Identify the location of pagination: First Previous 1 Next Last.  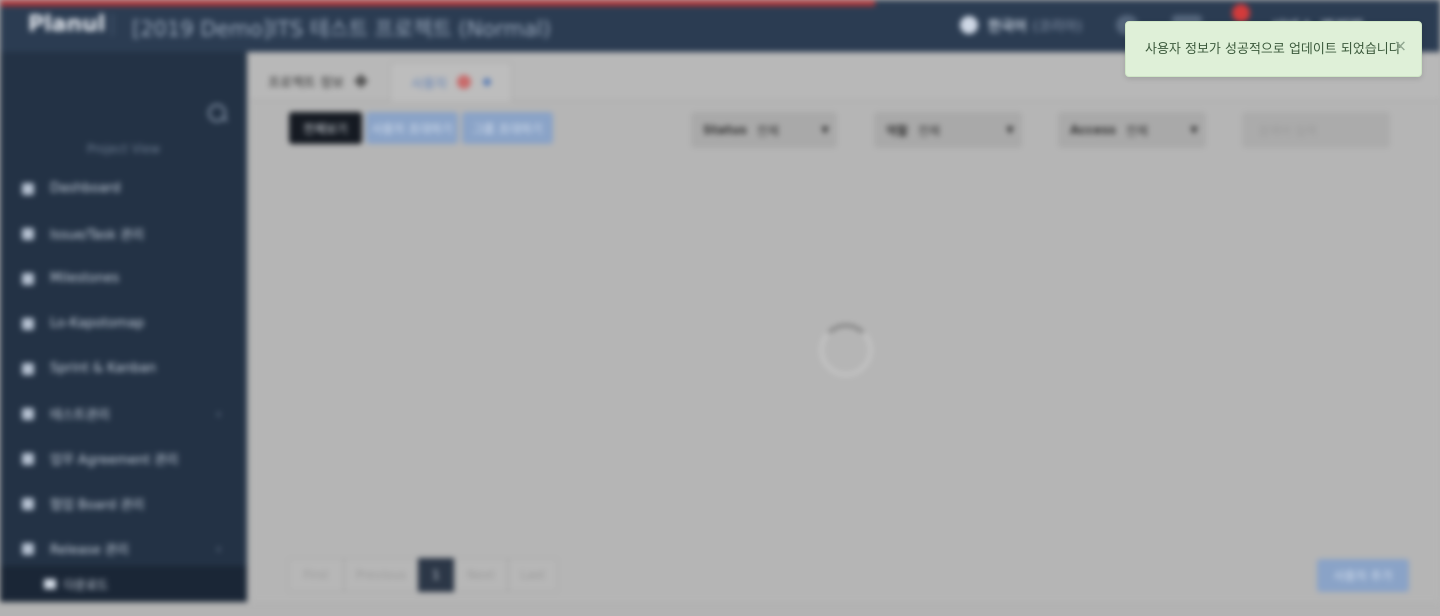
(423, 575).